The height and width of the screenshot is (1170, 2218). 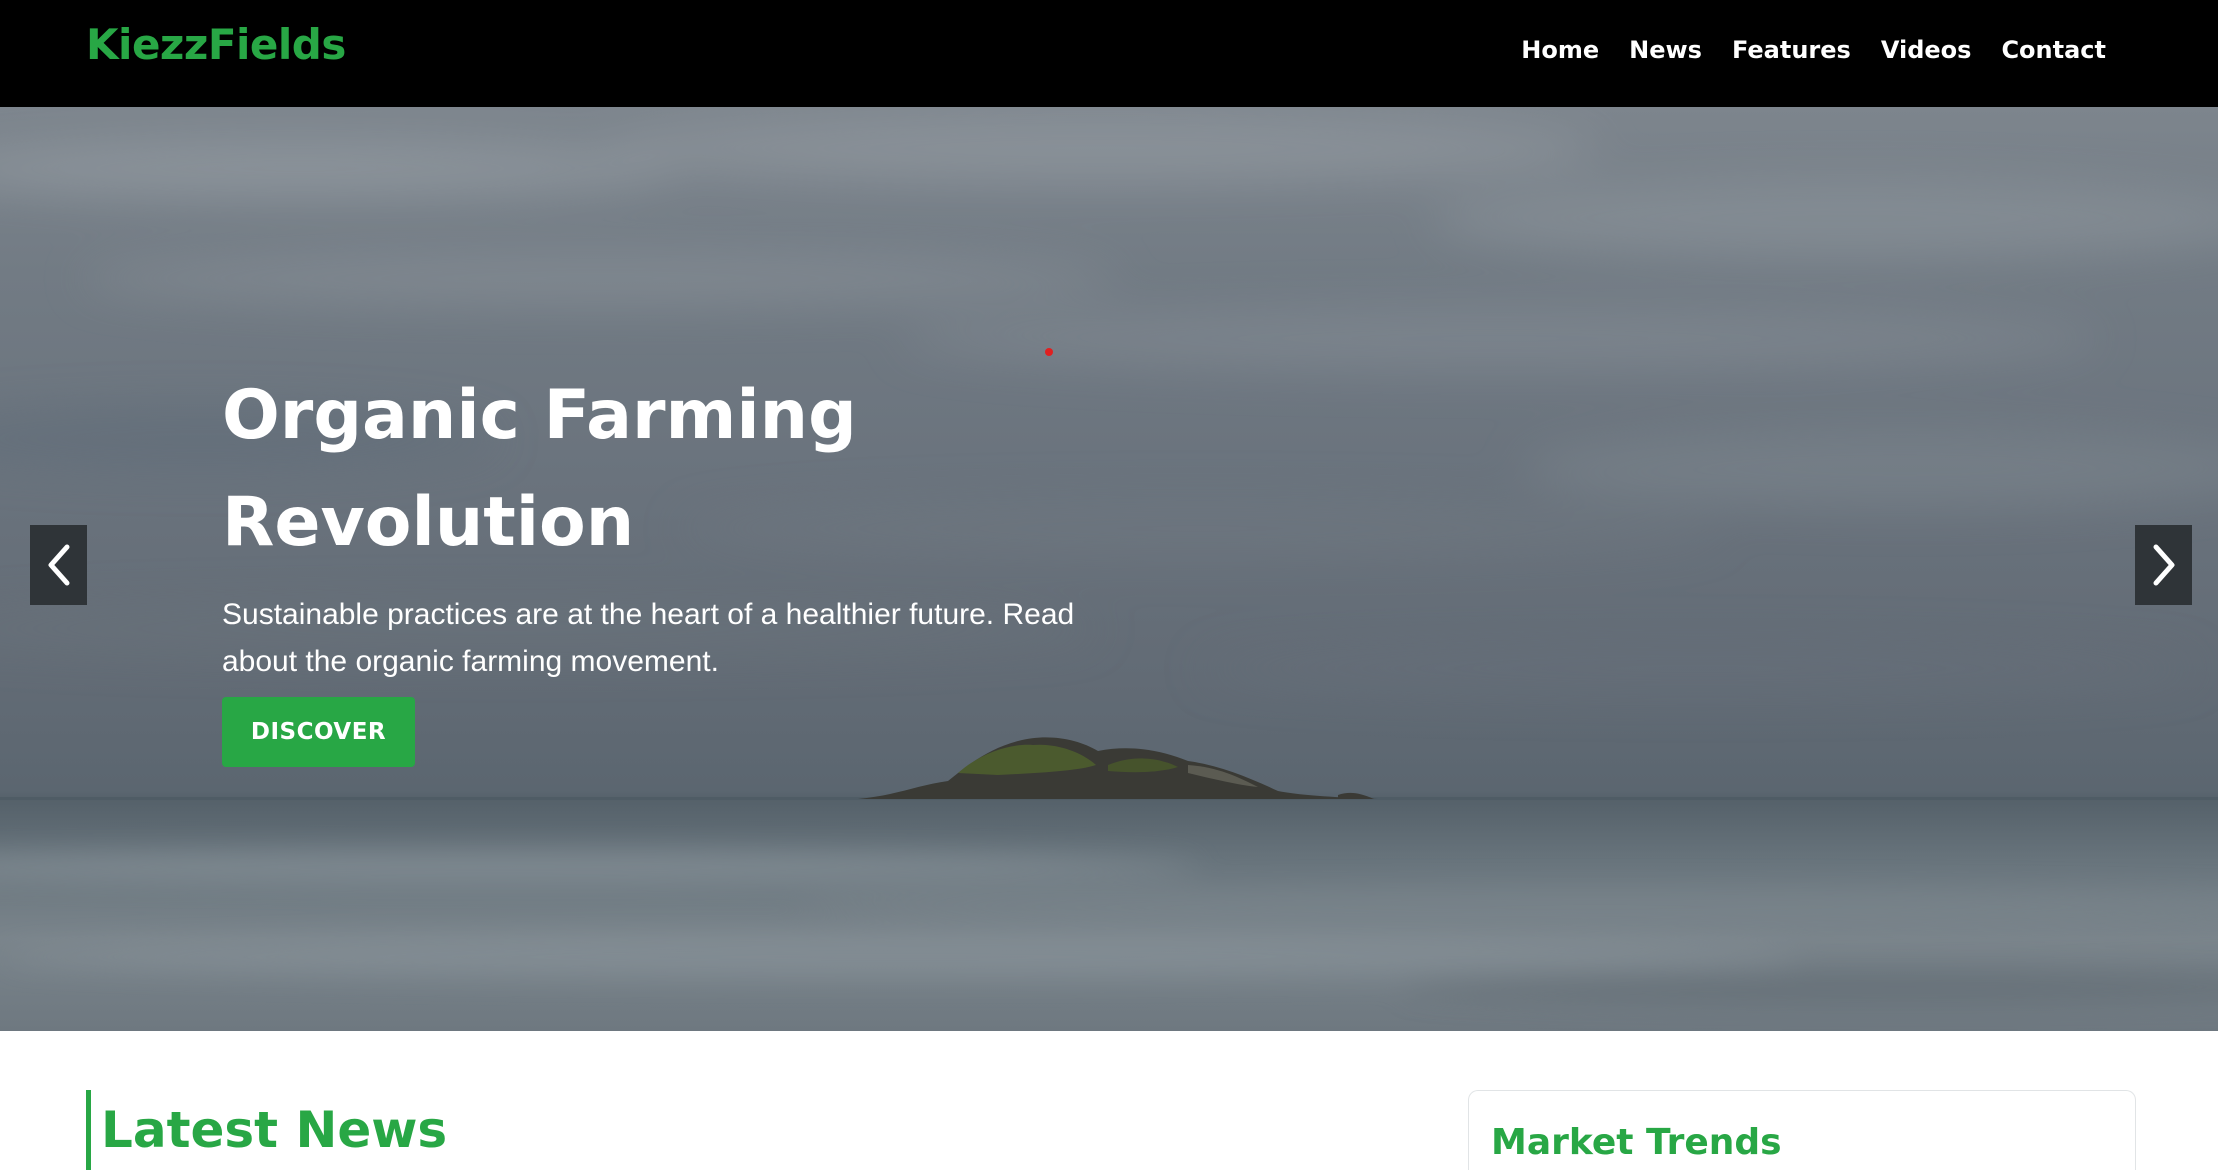 I want to click on discover-button: DISCOVER, so click(x=318, y=732).